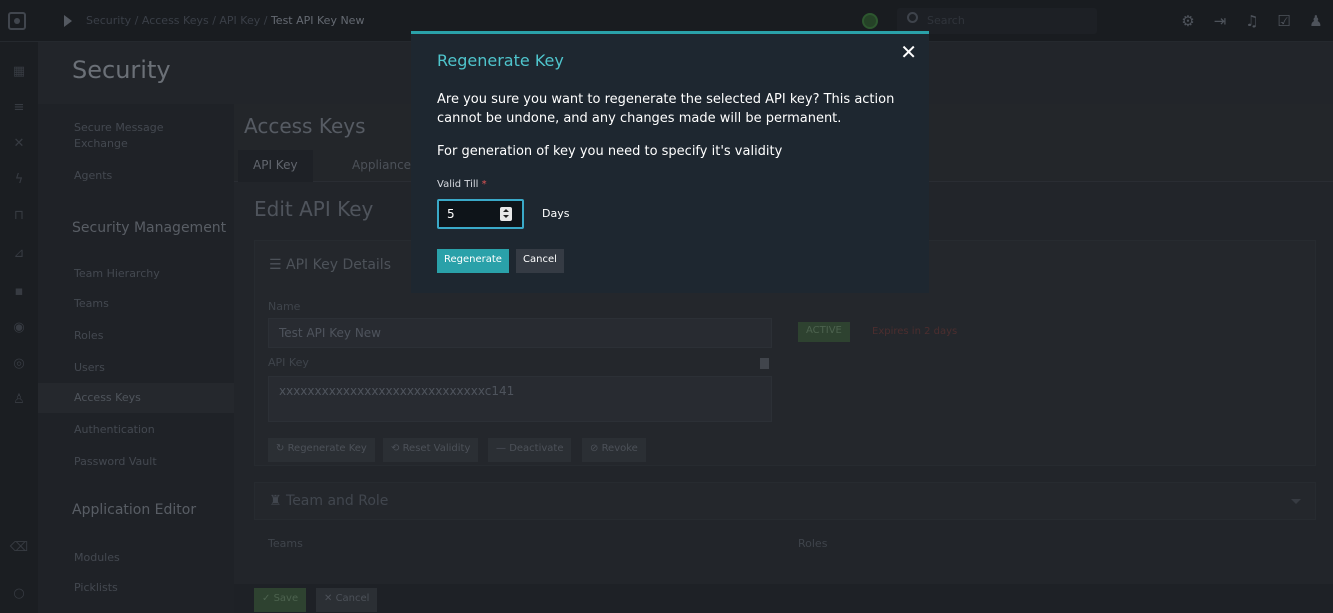  What do you see at coordinates (506, 214) in the screenshot?
I see `stepper-icon` at bounding box center [506, 214].